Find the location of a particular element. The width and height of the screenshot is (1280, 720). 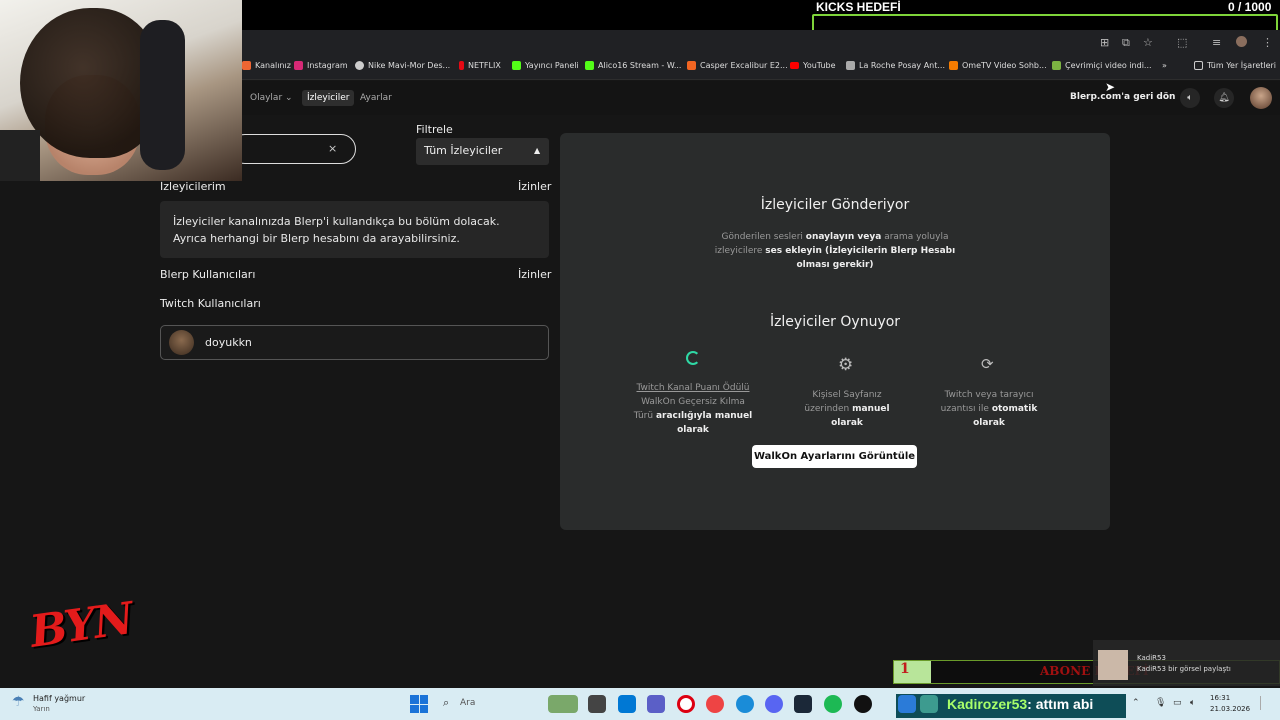

back-to-blerp-link: Blerp.com'a geri dön is located at coordinates (1122, 97).